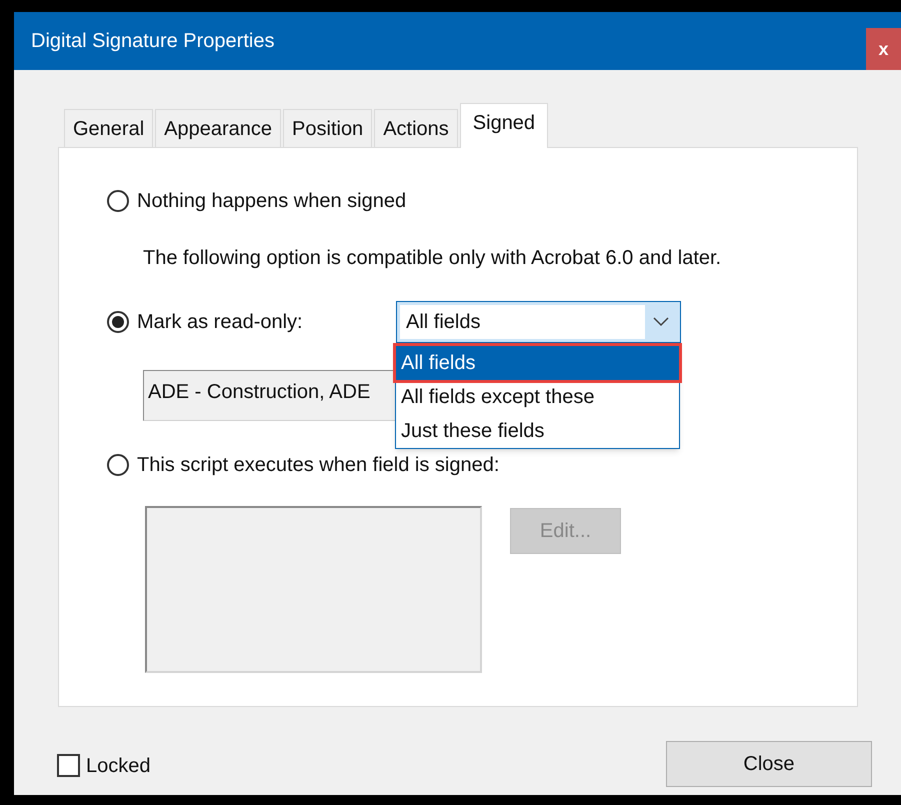 This screenshot has height=805, width=901. What do you see at coordinates (318, 465) in the screenshot?
I see `radio-label: This script executes when field is signed:` at bounding box center [318, 465].